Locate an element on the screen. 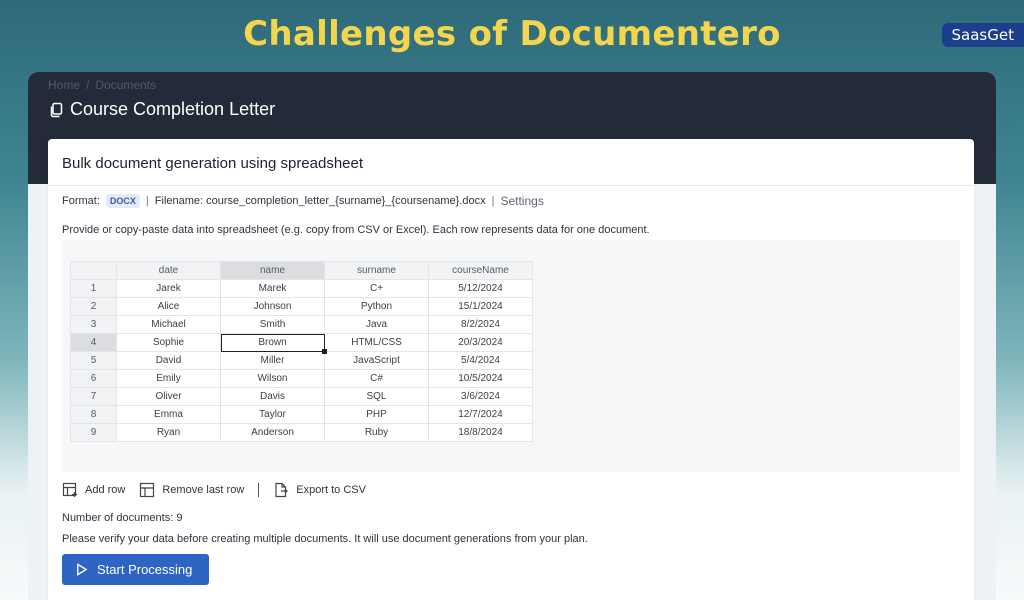 The image size is (1024, 600). row-header: 7 is located at coordinates (93, 396).